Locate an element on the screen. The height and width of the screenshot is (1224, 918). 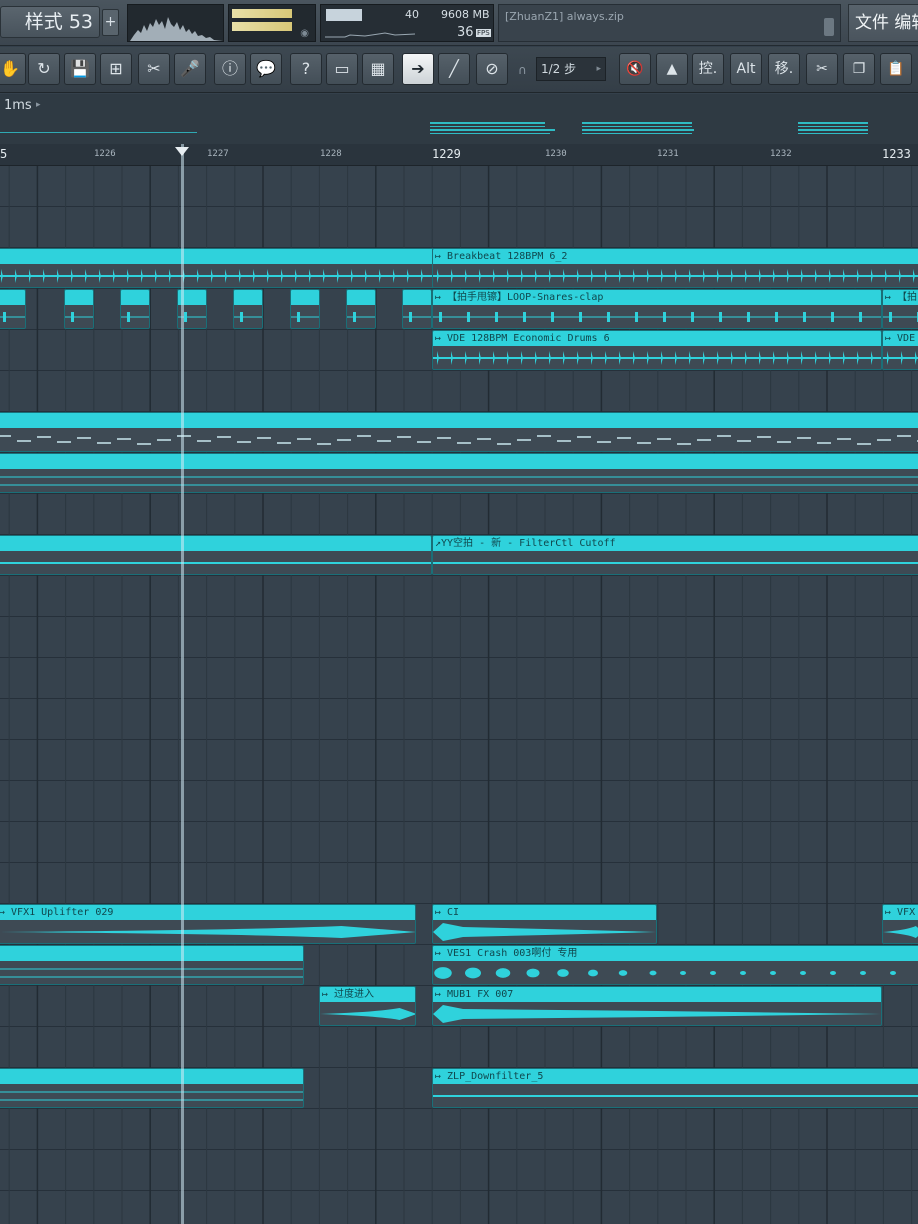
ruler-bar-label: 1232 is located at coordinates (781, 154).